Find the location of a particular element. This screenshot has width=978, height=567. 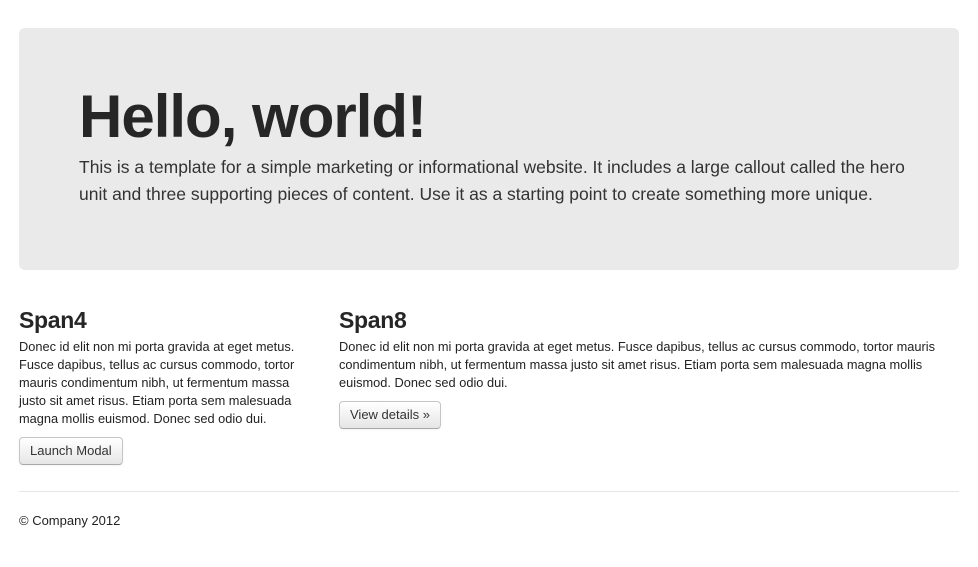

footer-divider is located at coordinates (489, 491).